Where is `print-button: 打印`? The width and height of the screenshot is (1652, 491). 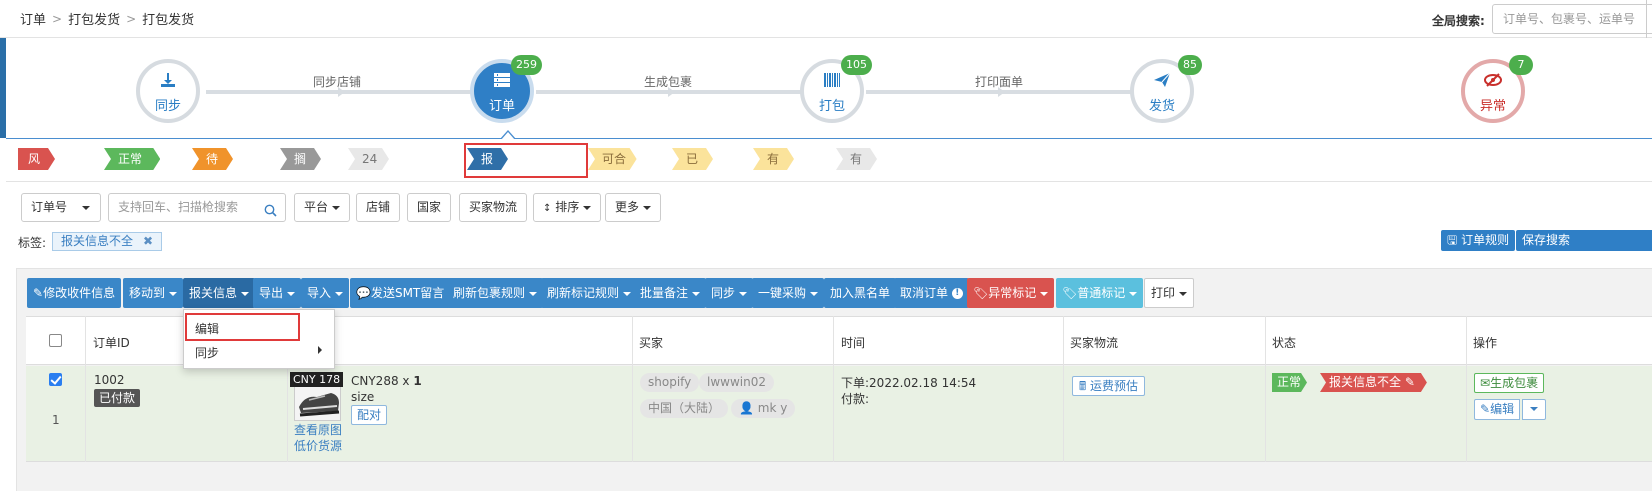 print-button: 打印 is located at coordinates (1169, 293).